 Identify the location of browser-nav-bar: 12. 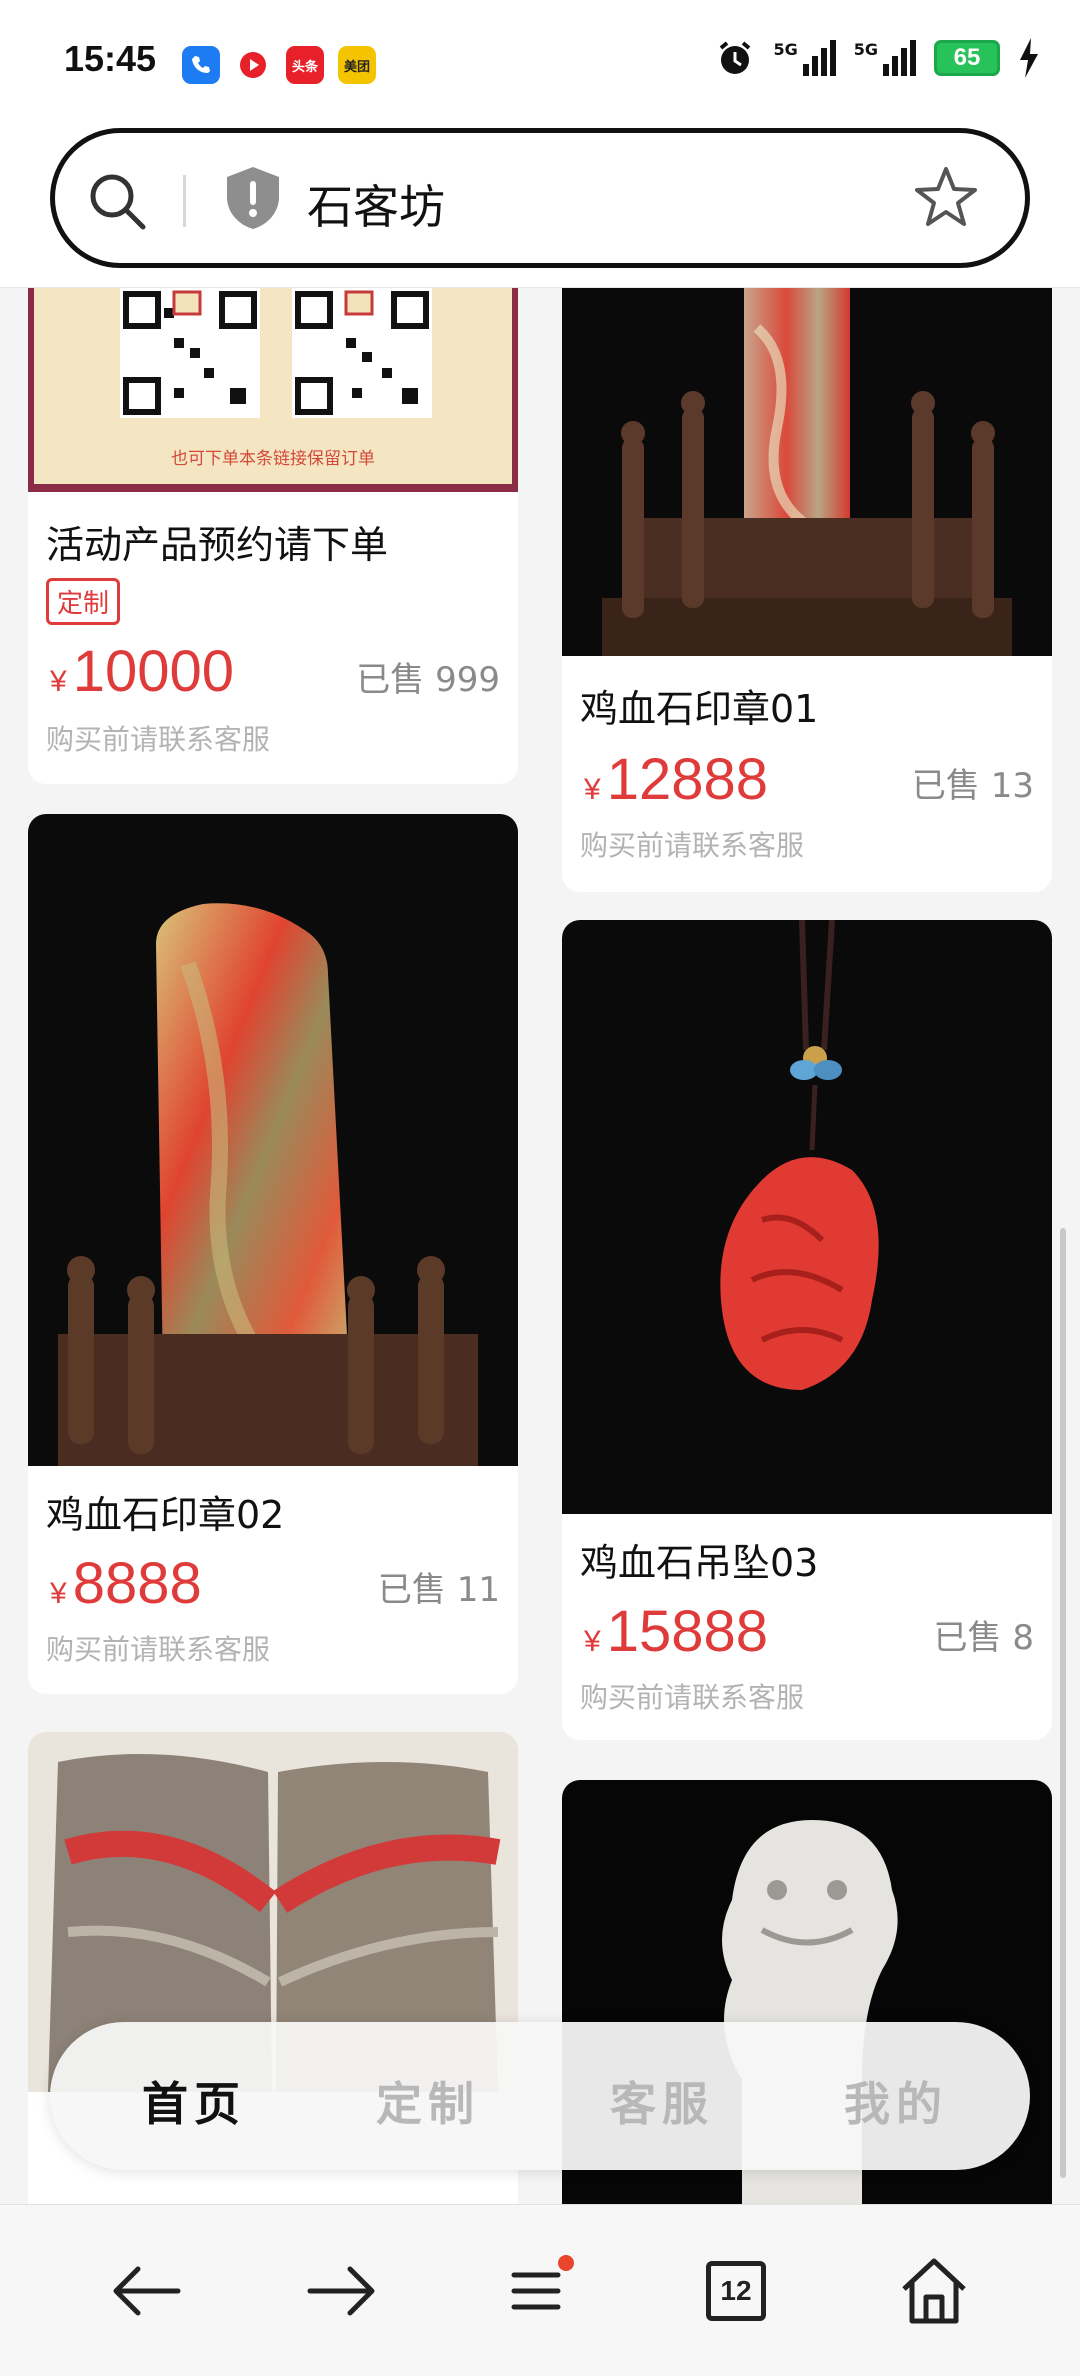
(540, 2290).